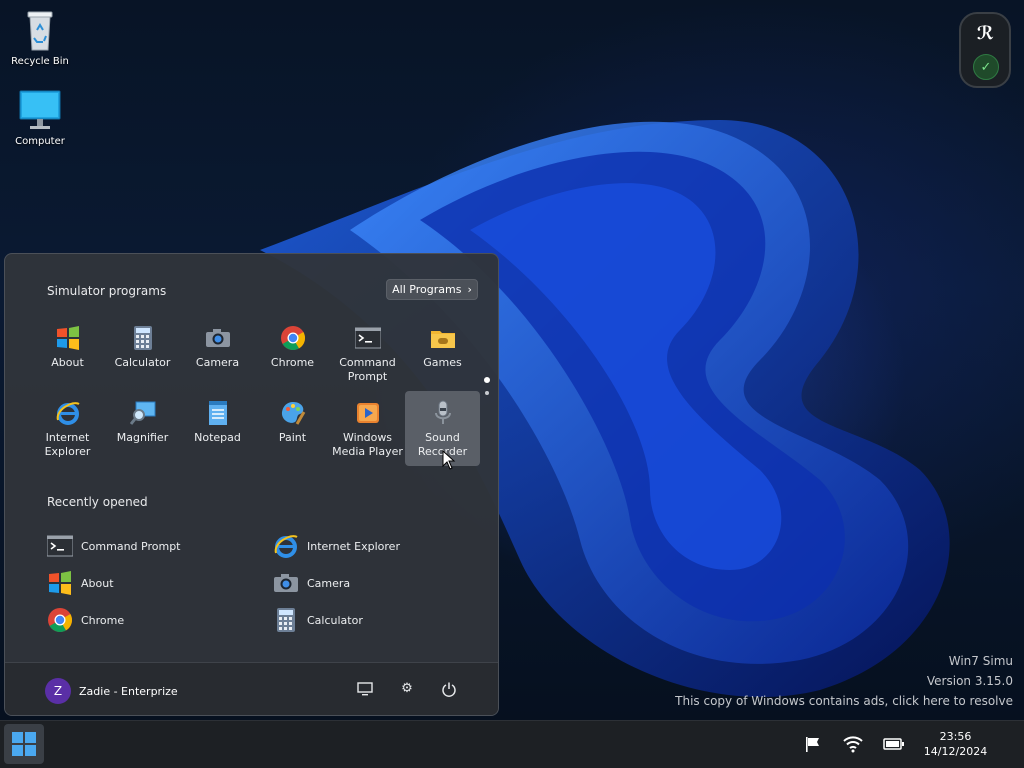  I want to click on wifi-icon, so click(853, 745).